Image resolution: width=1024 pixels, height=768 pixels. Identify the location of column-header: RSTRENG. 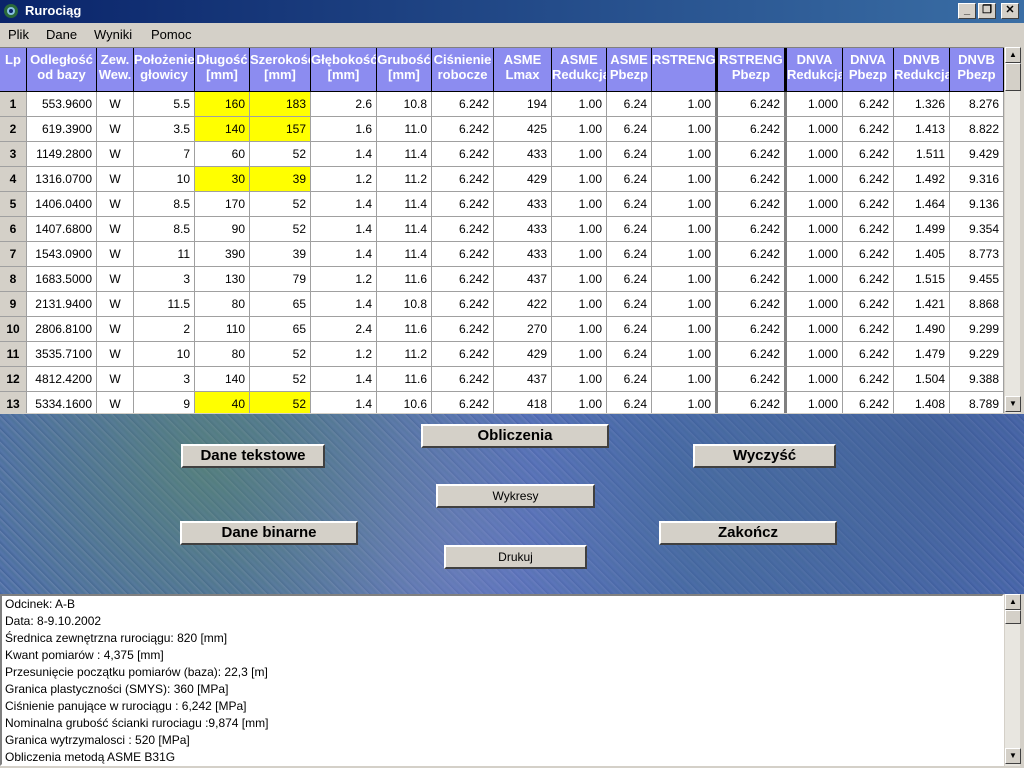
(685, 70).